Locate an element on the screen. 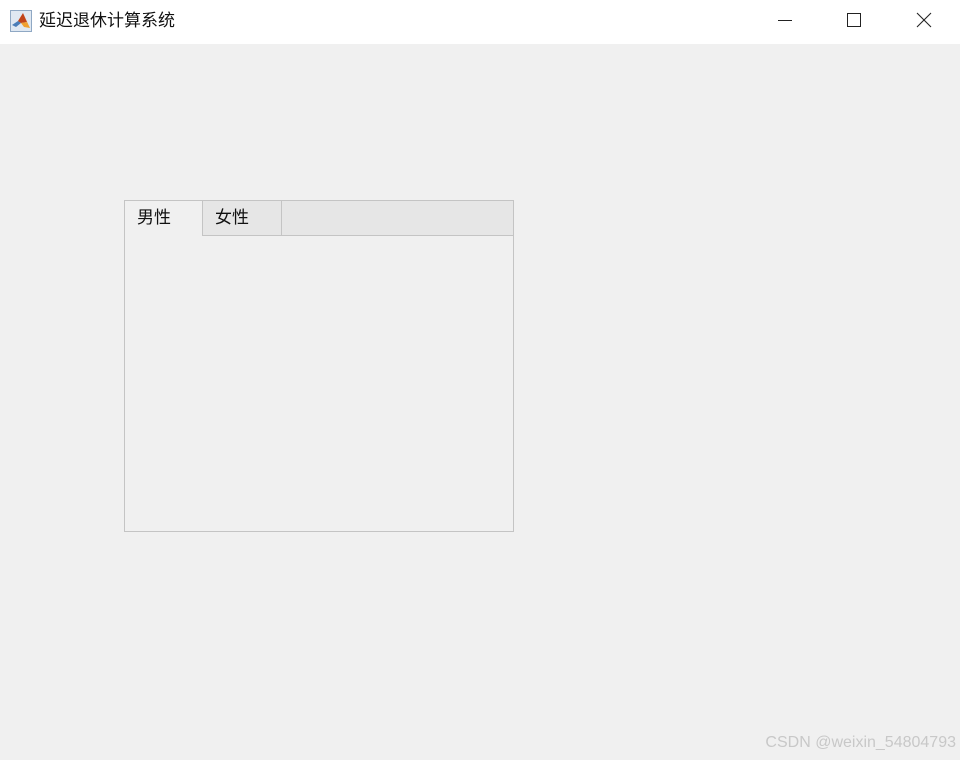 The image size is (960, 760). maximize-icon is located at coordinates (854, 22).